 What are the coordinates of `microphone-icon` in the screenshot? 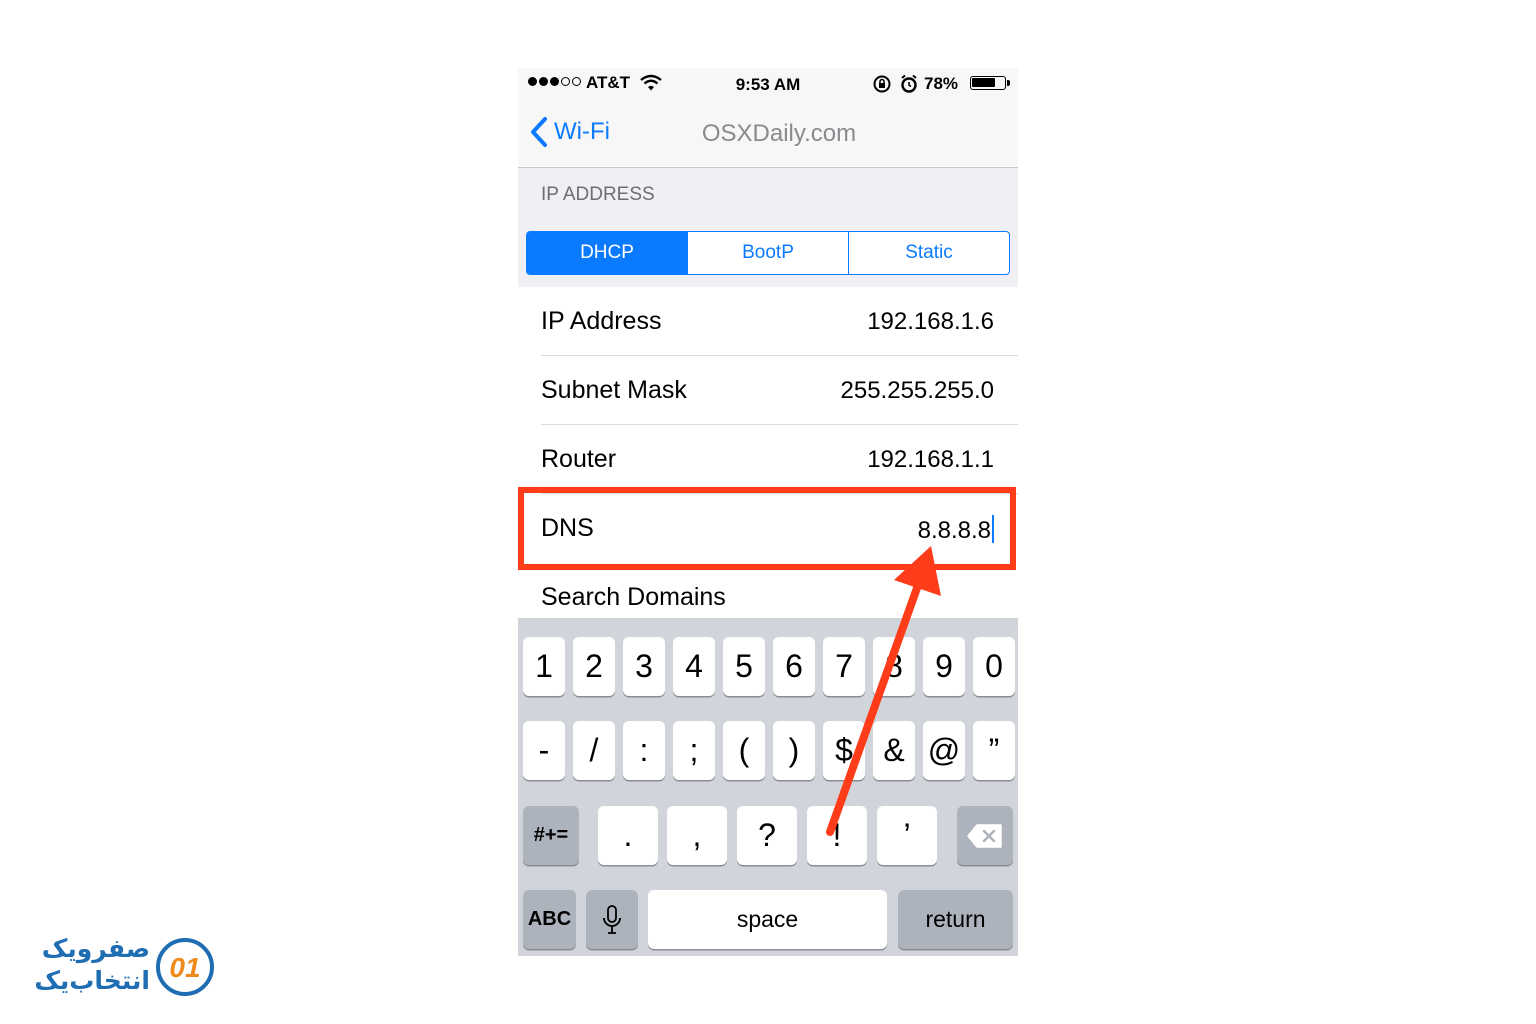 It's located at (612, 919).